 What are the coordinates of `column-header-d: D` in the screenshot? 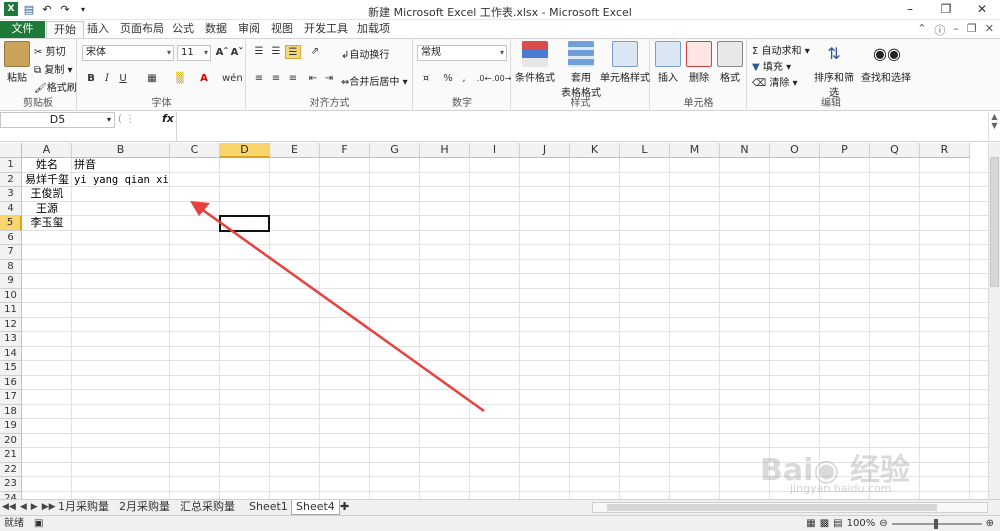 It's located at (245, 150).